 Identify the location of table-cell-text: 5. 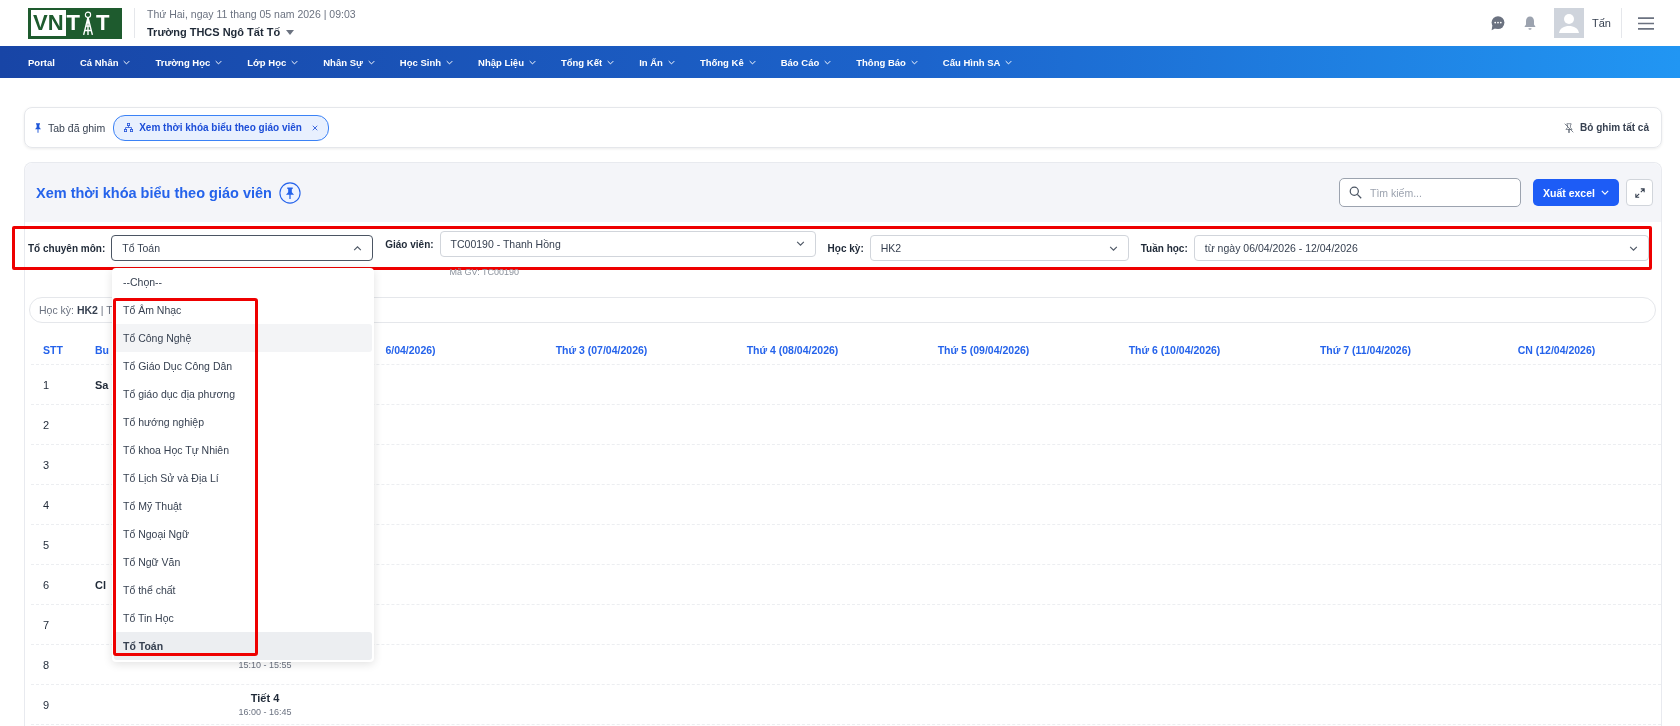
(46, 544).